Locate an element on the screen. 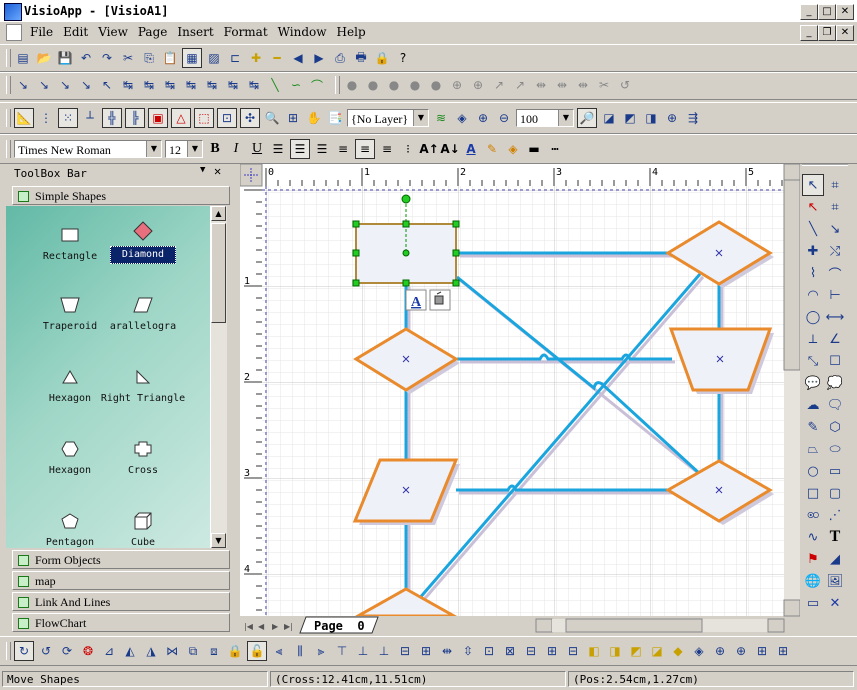  scroll-thumb is located at coordinates (218, 273).